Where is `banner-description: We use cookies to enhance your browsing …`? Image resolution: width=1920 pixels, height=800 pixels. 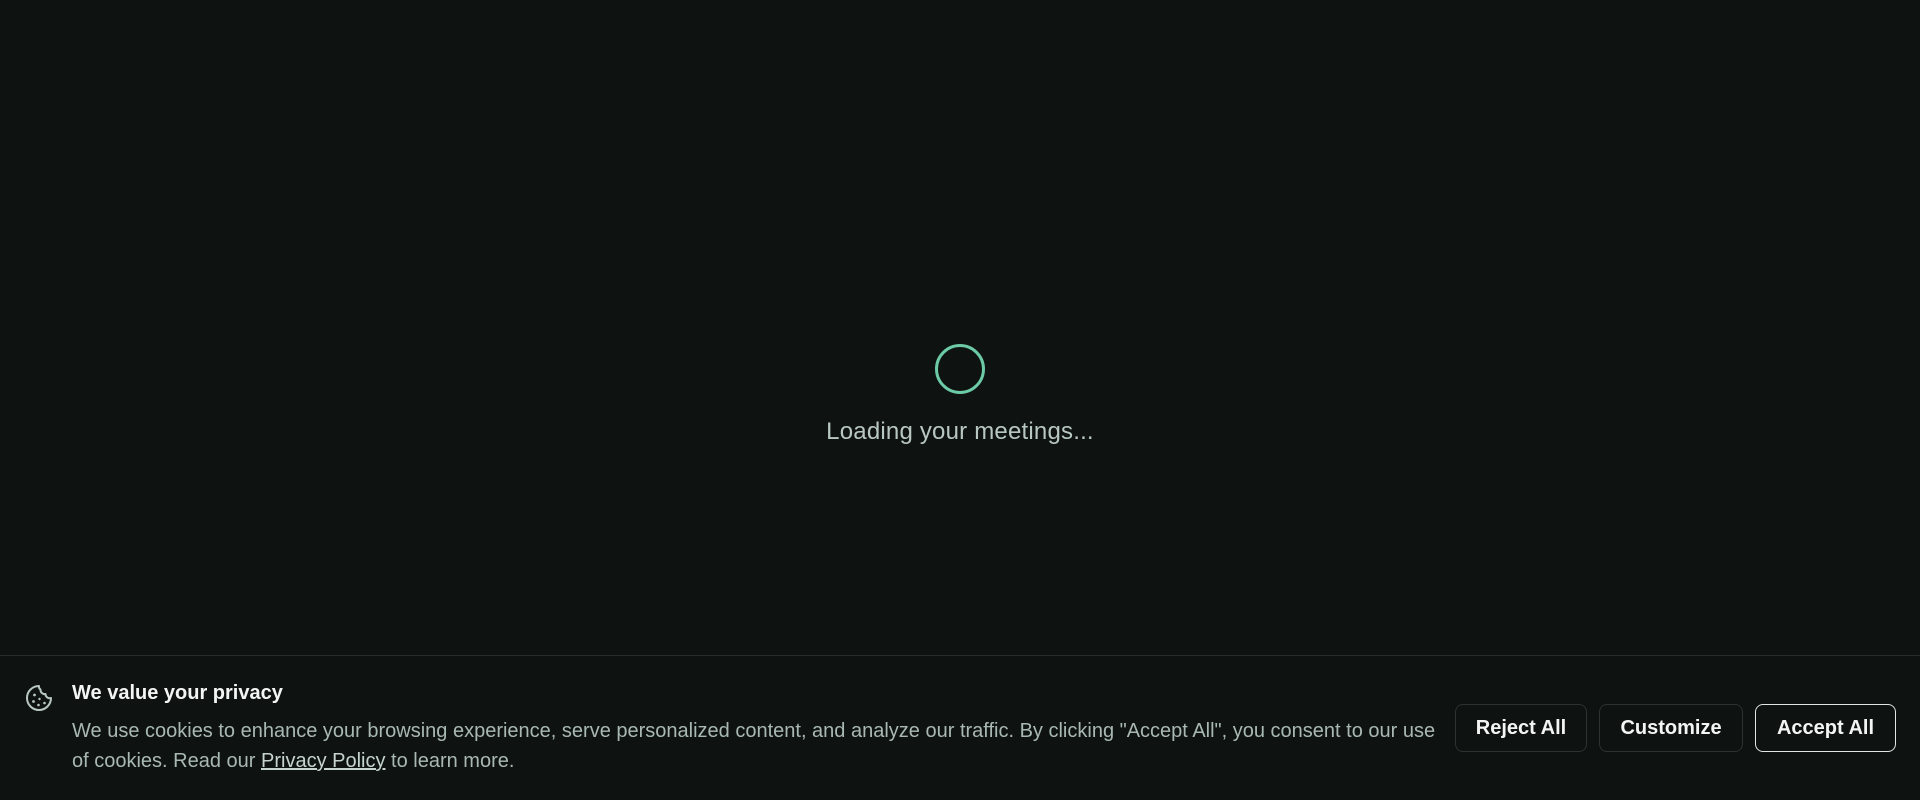
banner-description: We use cookies to enhance your browsing … is located at coordinates (757, 746).